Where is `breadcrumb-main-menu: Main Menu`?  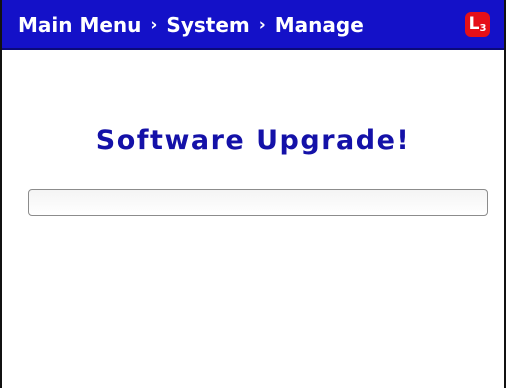 breadcrumb-main-menu: Main Menu is located at coordinates (79, 25).